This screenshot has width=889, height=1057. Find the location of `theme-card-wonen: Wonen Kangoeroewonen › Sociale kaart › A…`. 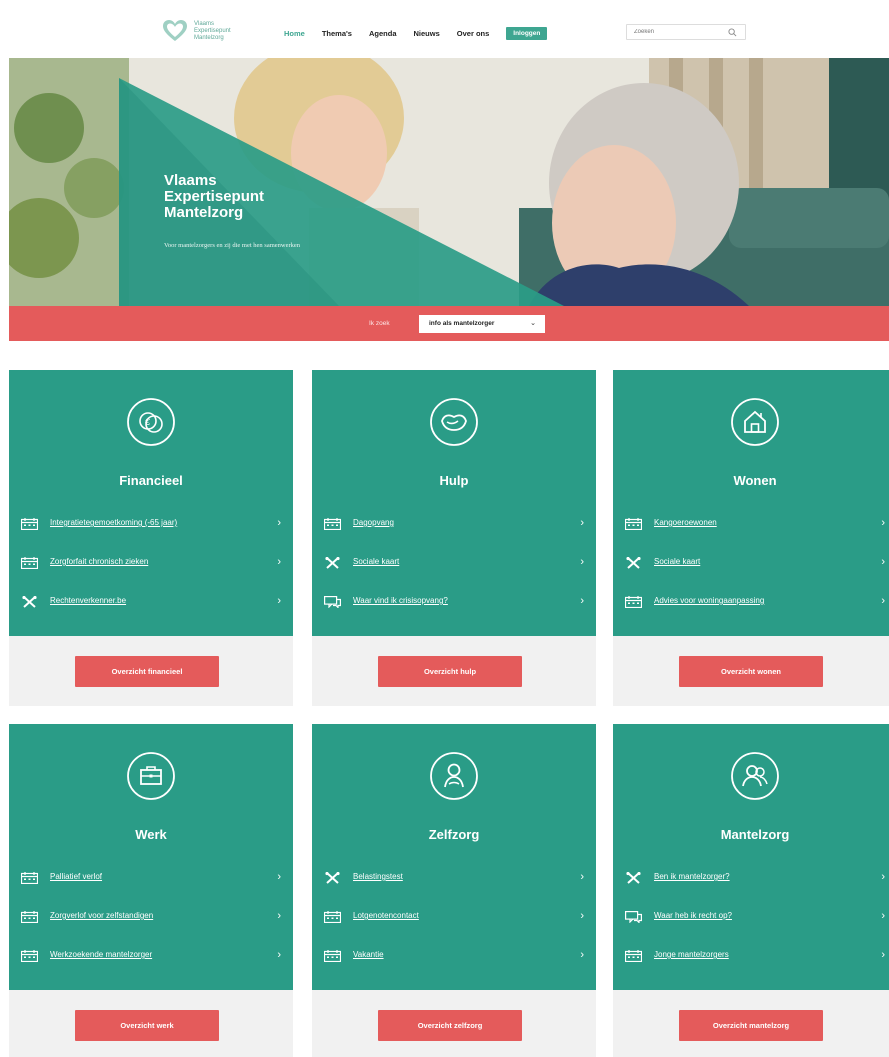

theme-card-wonen: Wonen Kangoeroewonen › Sociale kaart › A… is located at coordinates (751, 538).